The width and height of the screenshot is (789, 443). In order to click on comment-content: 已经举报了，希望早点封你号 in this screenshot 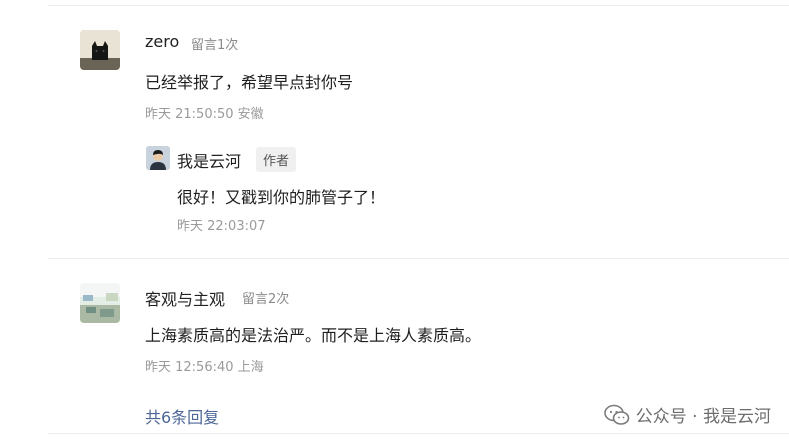, I will do `click(249, 82)`.